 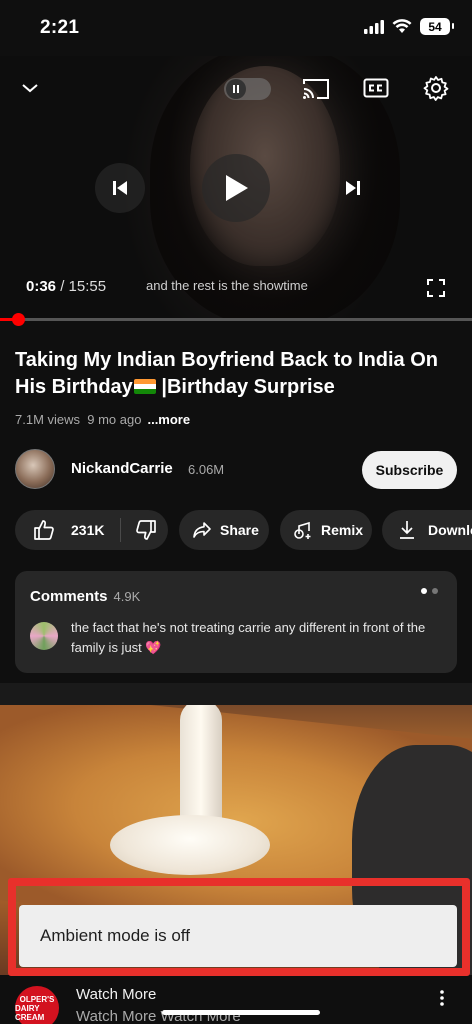 What do you see at coordinates (60, 27) in the screenshot?
I see `status-time: 2:21` at bounding box center [60, 27].